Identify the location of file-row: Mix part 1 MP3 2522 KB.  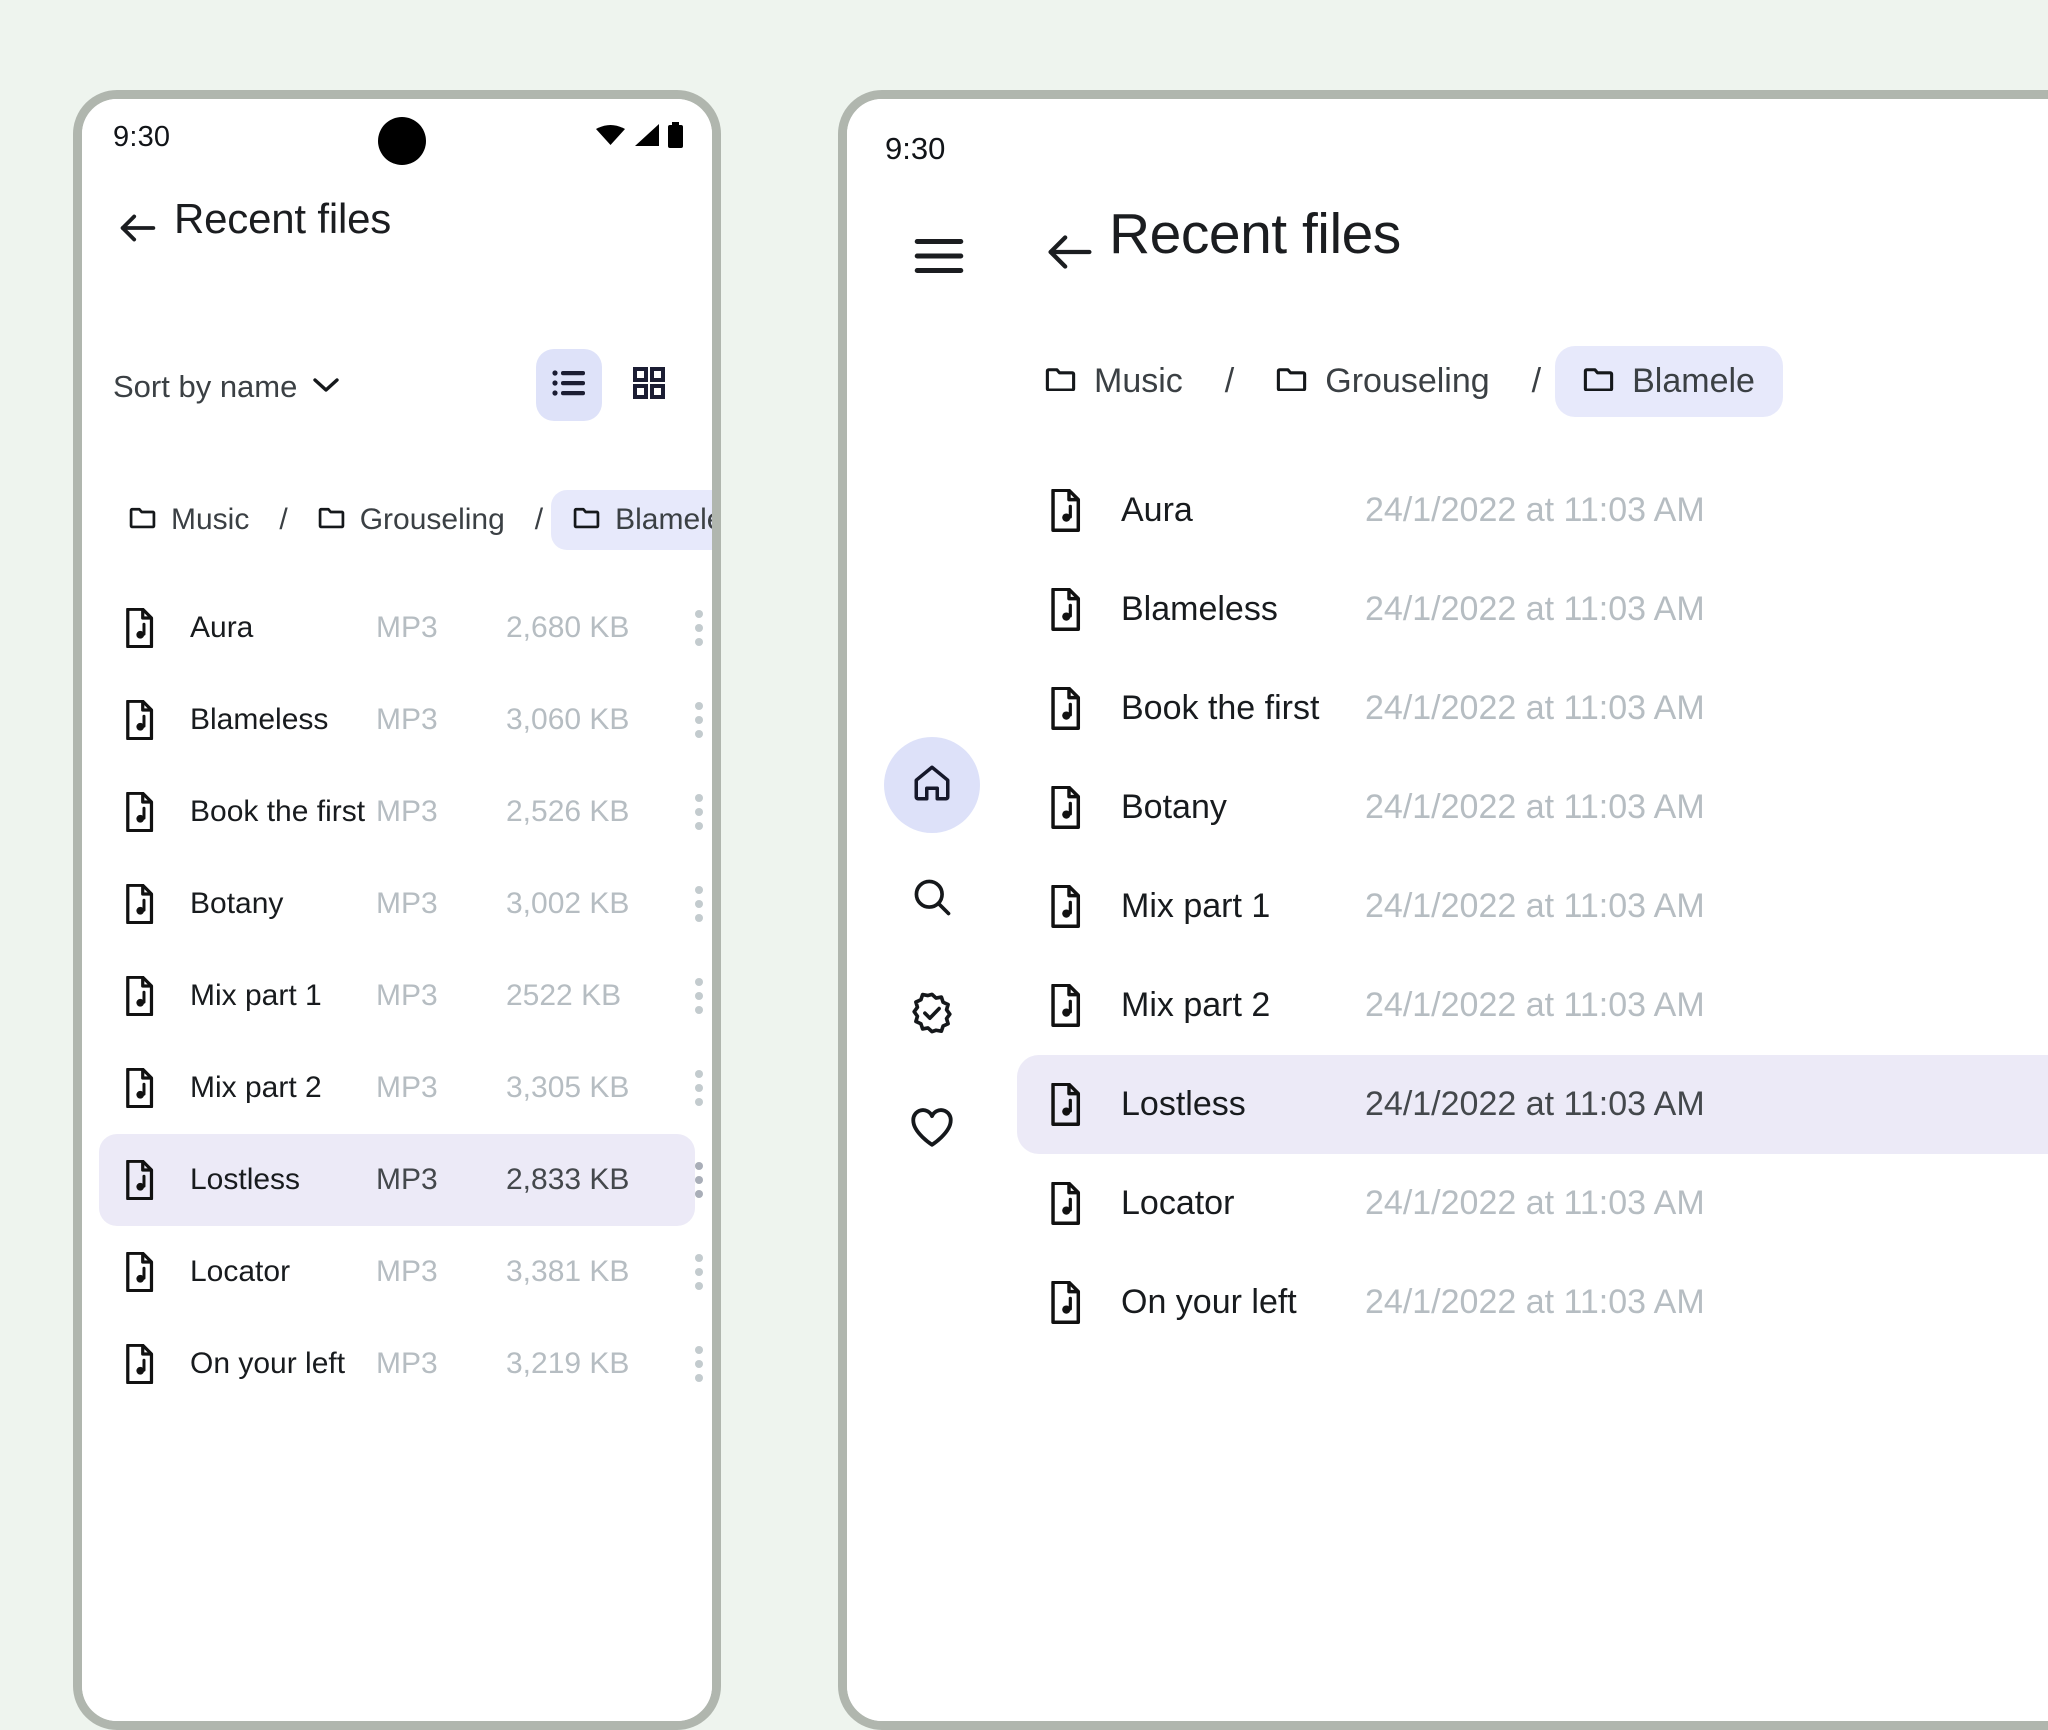
(401, 996).